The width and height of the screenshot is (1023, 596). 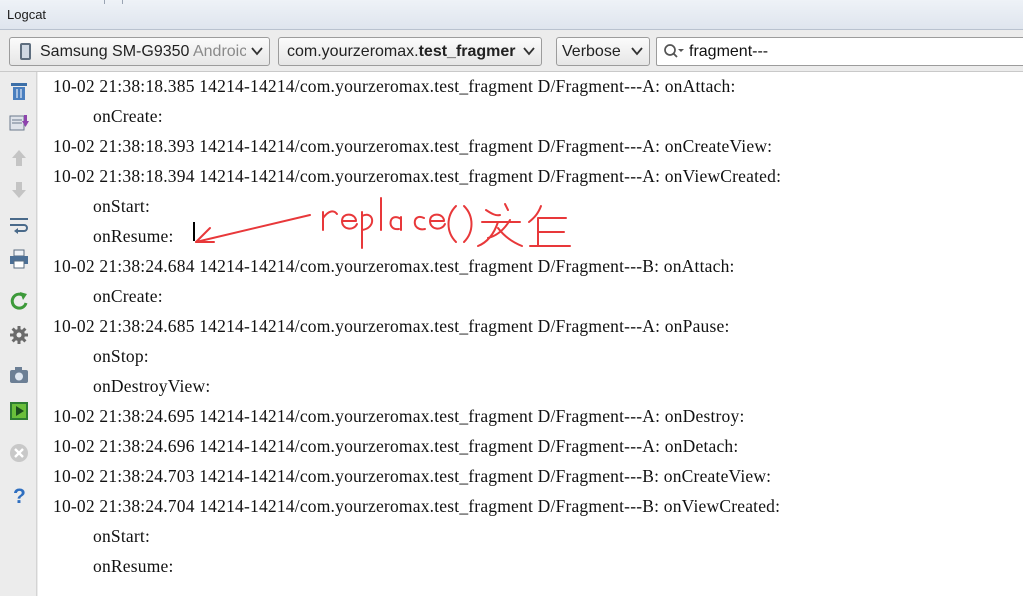 I want to click on search-box, so click(x=839, y=51).